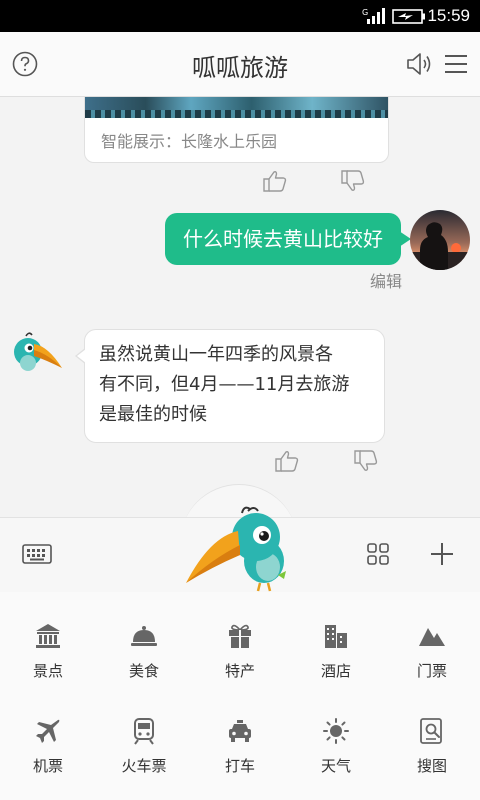 The width and height of the screenshot is (480, 800). I want to click on attraction-image, so click(236, 107).